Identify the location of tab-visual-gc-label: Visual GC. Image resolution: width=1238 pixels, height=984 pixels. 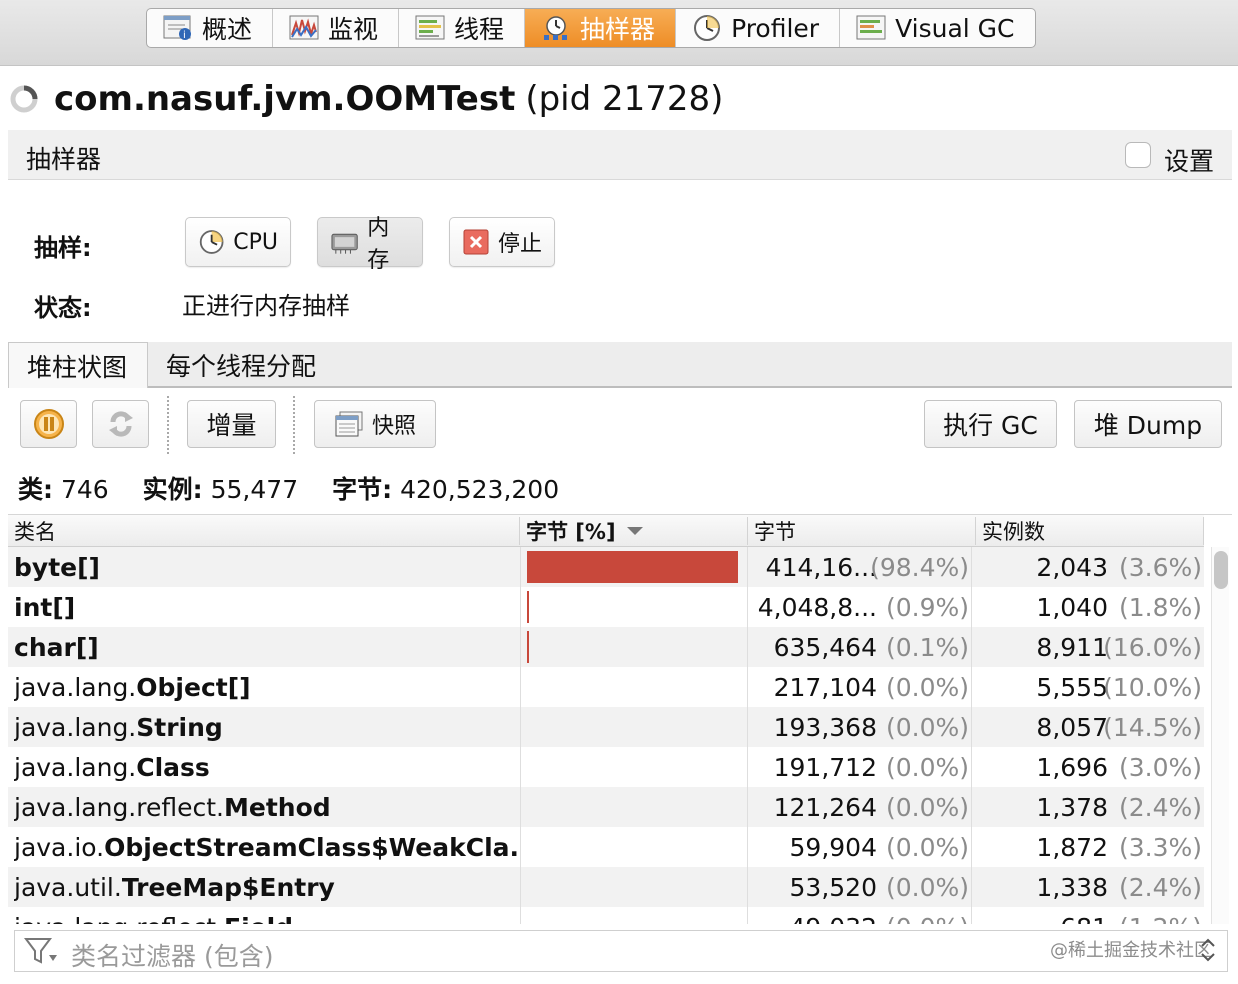
(955, 28).